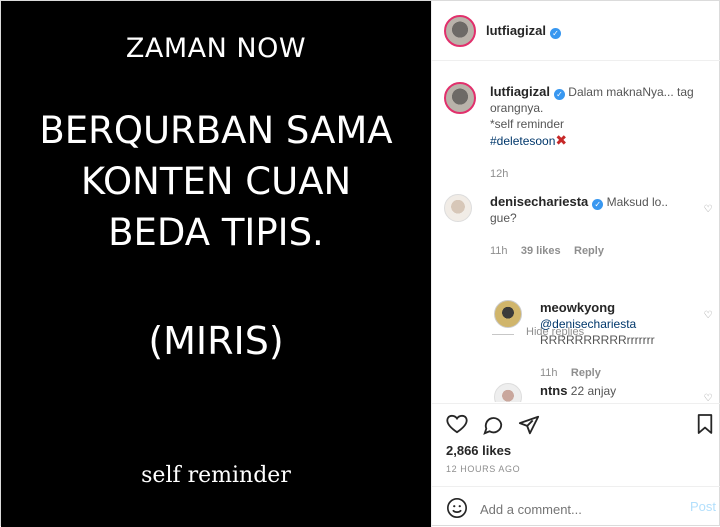  Describe the element at coordinates (493, 425) in the screenshot. I see `comment-icon` at that location.